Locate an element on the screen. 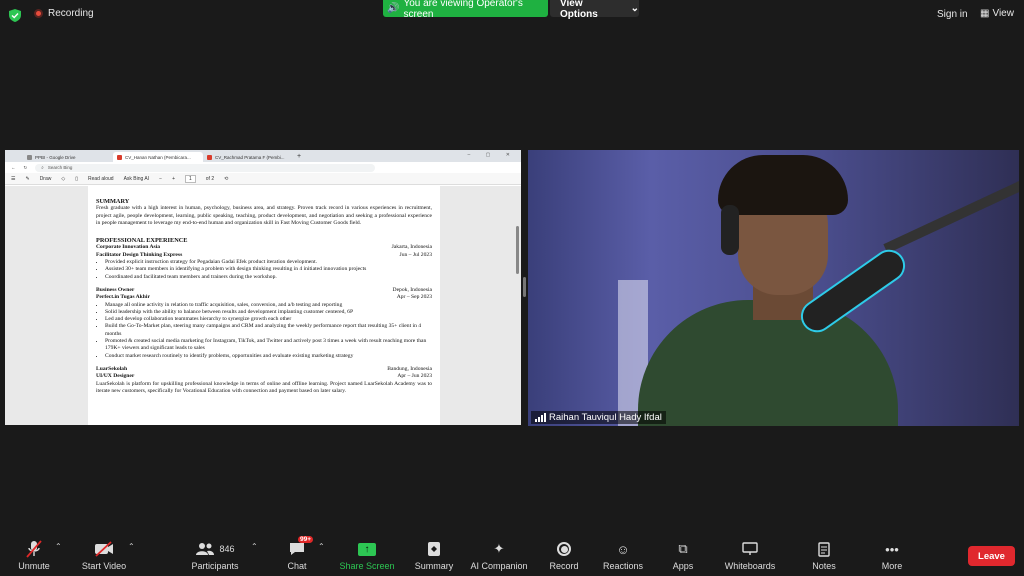  summary-icon is located at coordinates (434, 549).